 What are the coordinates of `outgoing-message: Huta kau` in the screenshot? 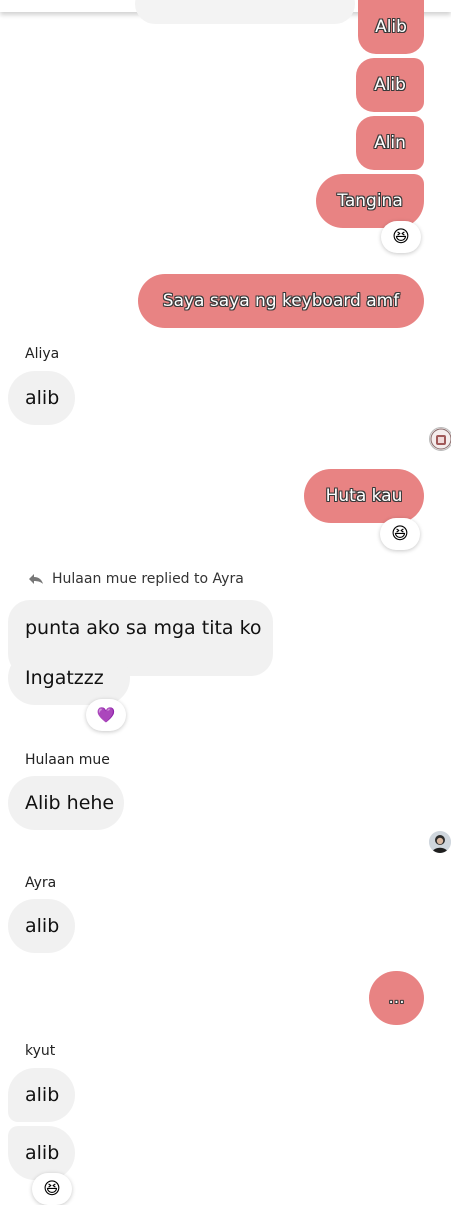 It's located at (364, 496).